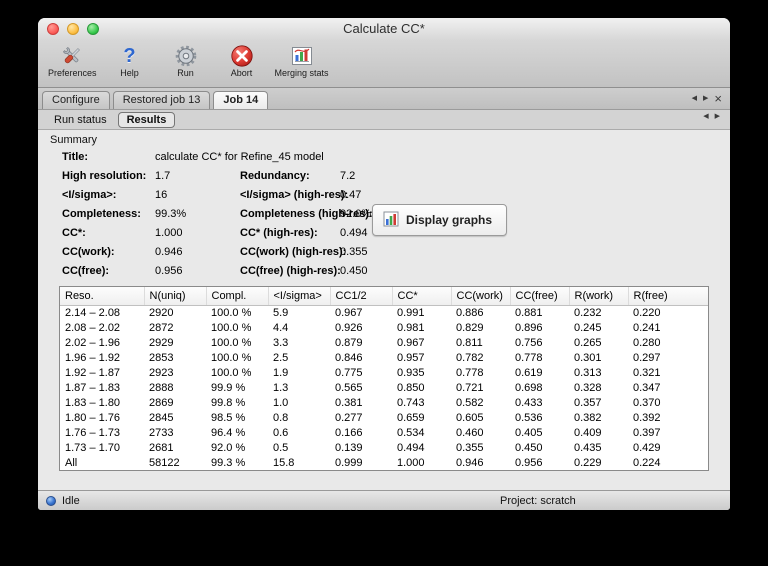 This screenshot has height=566, width=768. I want to click on table-cell: 99.9 %, so click(228, 387).